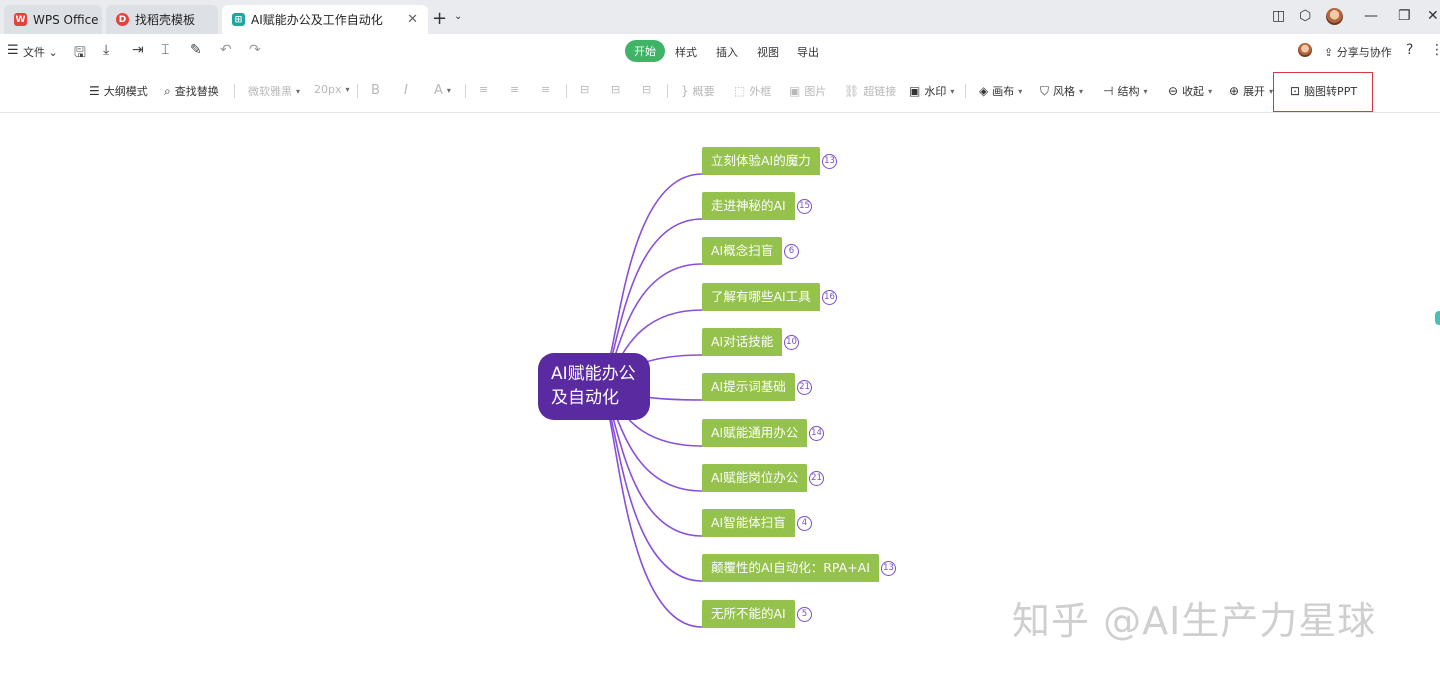 This screenshot has width=1440, height=675. Describe the element at coordinates (686, 52) in the screenshot. I see `menu-style: 样式` at that location.